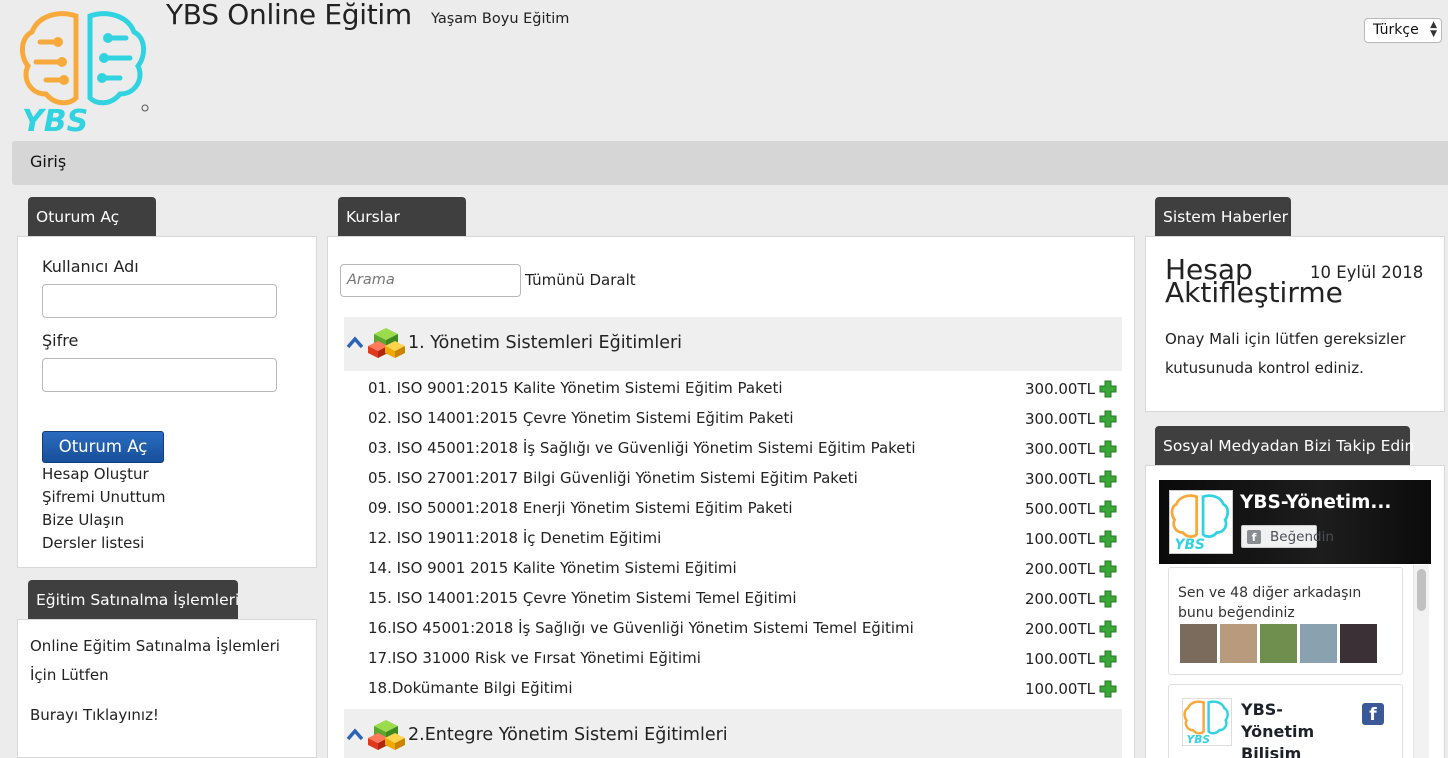 This screenshot has height=758, width=1448. I want to click on create-account-link: Hesap Oluştur, so click(95, 474).